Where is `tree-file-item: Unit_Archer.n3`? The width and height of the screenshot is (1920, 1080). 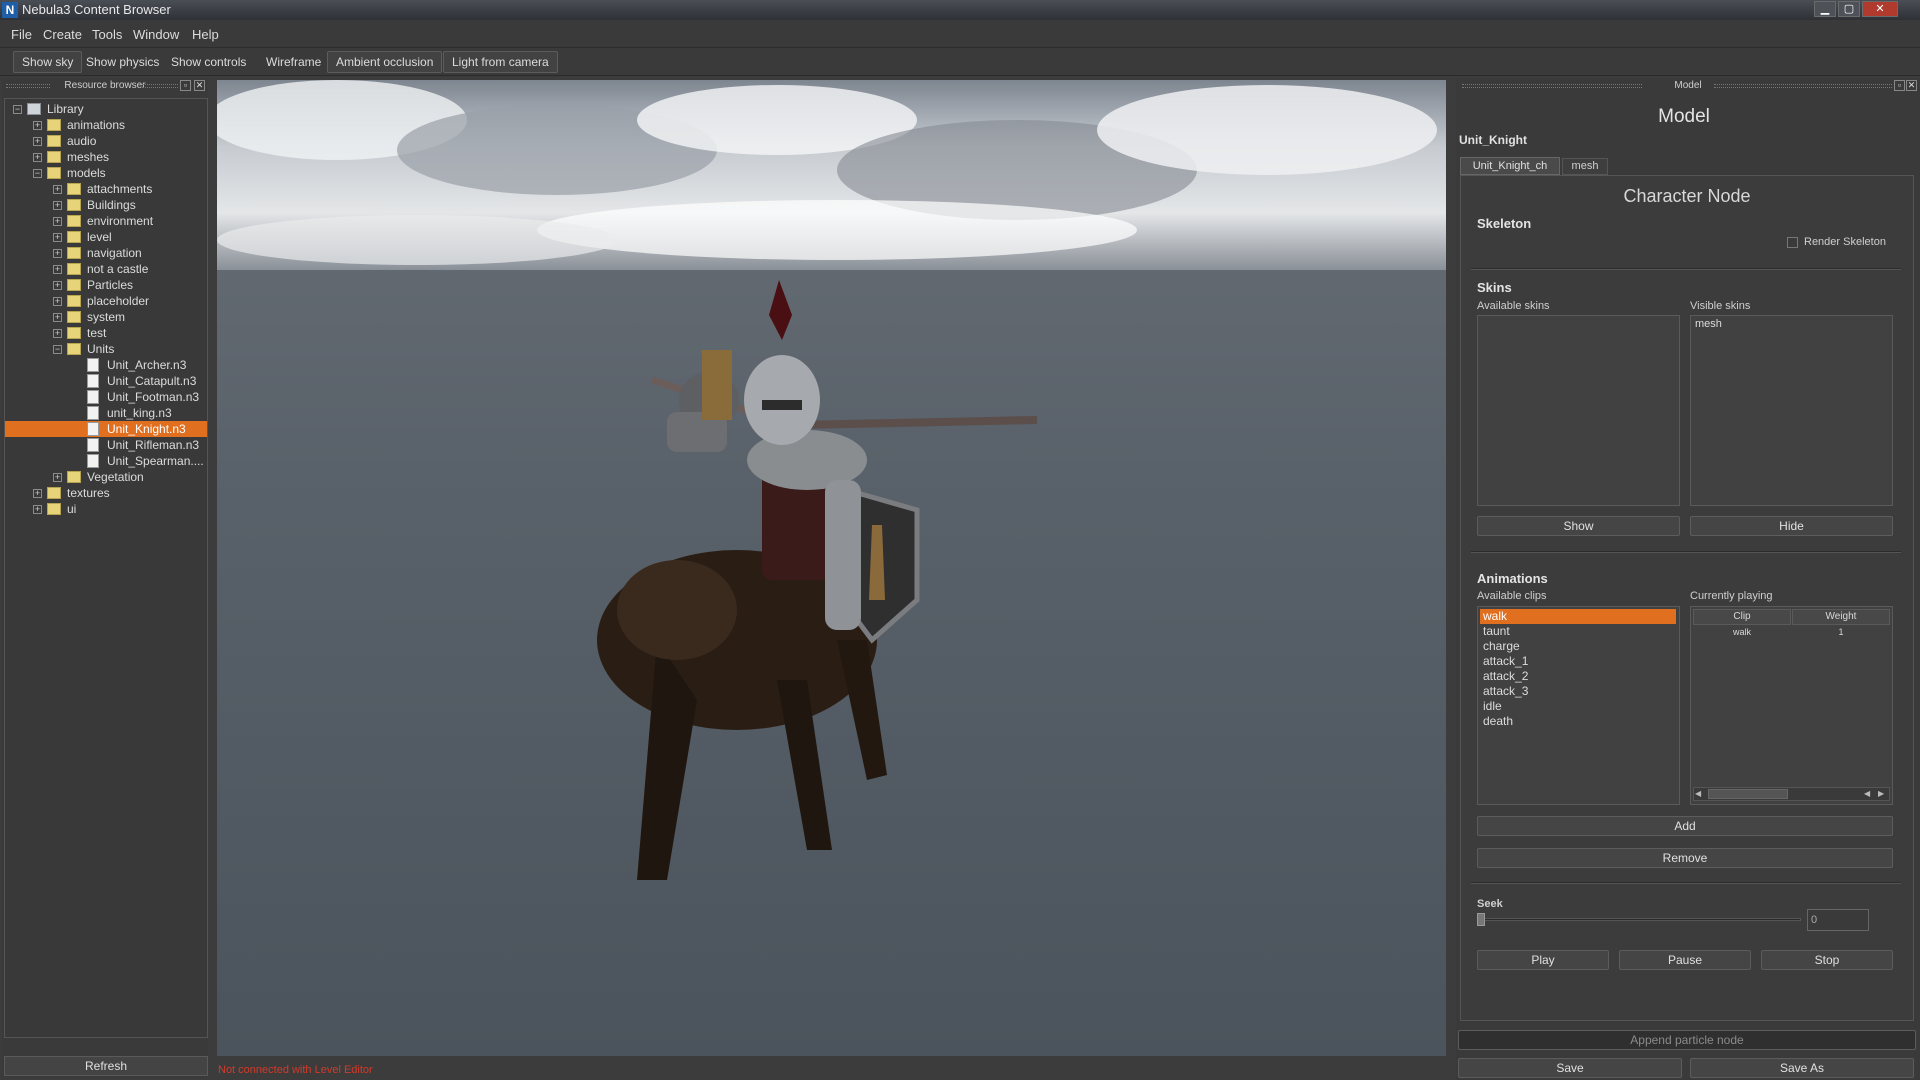
tree-file-item: Unit_Archer.n3 is located at coordinates (106, 365).